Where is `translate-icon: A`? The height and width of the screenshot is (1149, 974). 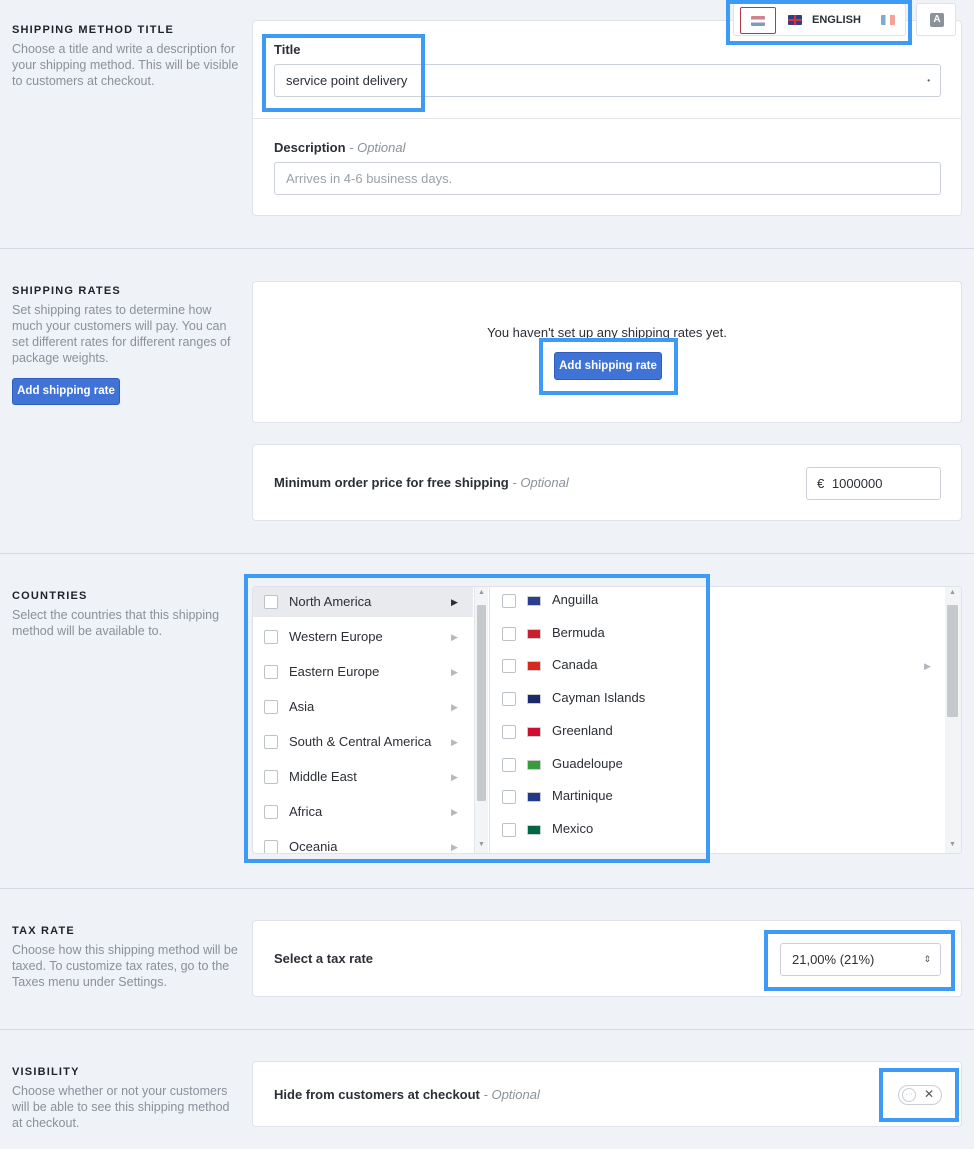 translate-icon: A is located at coordinates (937, 20).